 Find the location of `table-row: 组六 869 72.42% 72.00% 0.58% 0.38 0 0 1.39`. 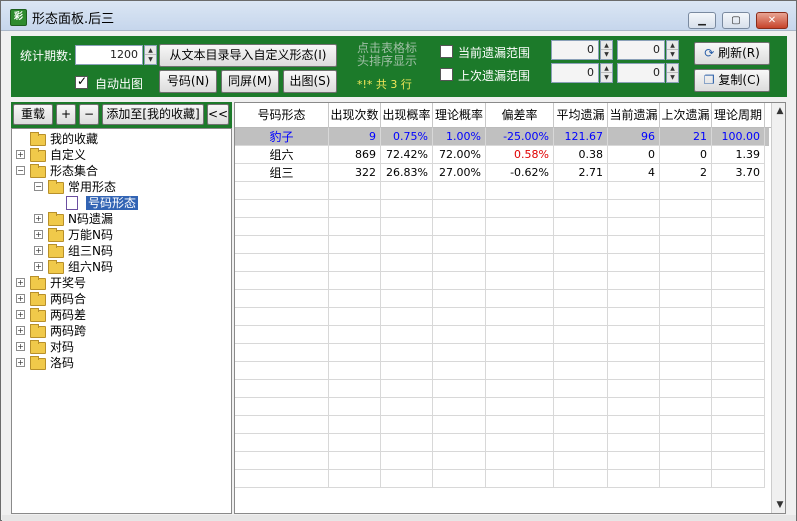

table-row: 组六 869 72.42% 72.00% 0.58% 0.38 0 0 1.39 is located at coordinates (502, 155).